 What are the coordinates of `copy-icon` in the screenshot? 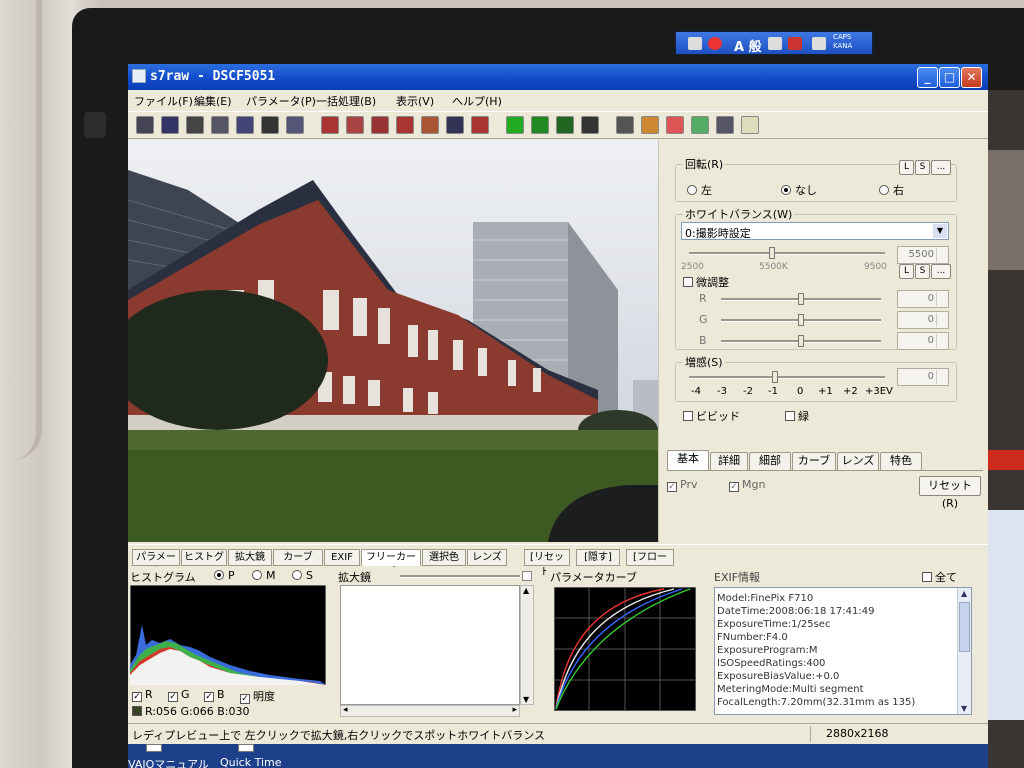 It's located at (220, 125).